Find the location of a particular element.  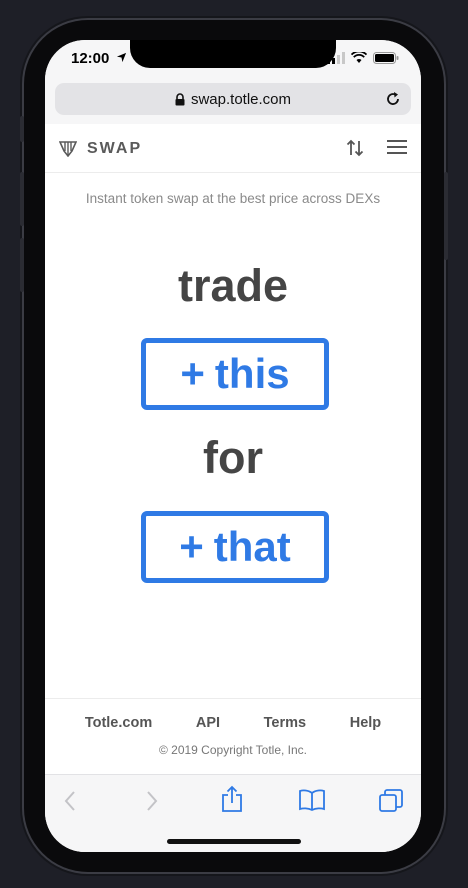

mute-switch is located at coordinates (22, 129).